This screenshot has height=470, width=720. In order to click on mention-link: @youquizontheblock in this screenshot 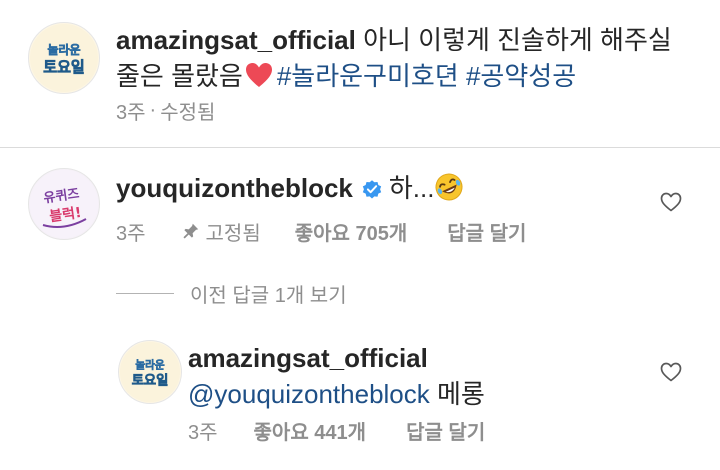, I will do `click(309, 394)`.